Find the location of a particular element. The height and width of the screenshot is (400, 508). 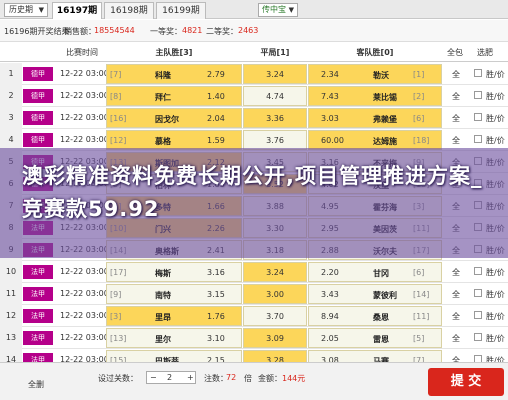

home-team: 慕格 is located at coordinates (163, 141).